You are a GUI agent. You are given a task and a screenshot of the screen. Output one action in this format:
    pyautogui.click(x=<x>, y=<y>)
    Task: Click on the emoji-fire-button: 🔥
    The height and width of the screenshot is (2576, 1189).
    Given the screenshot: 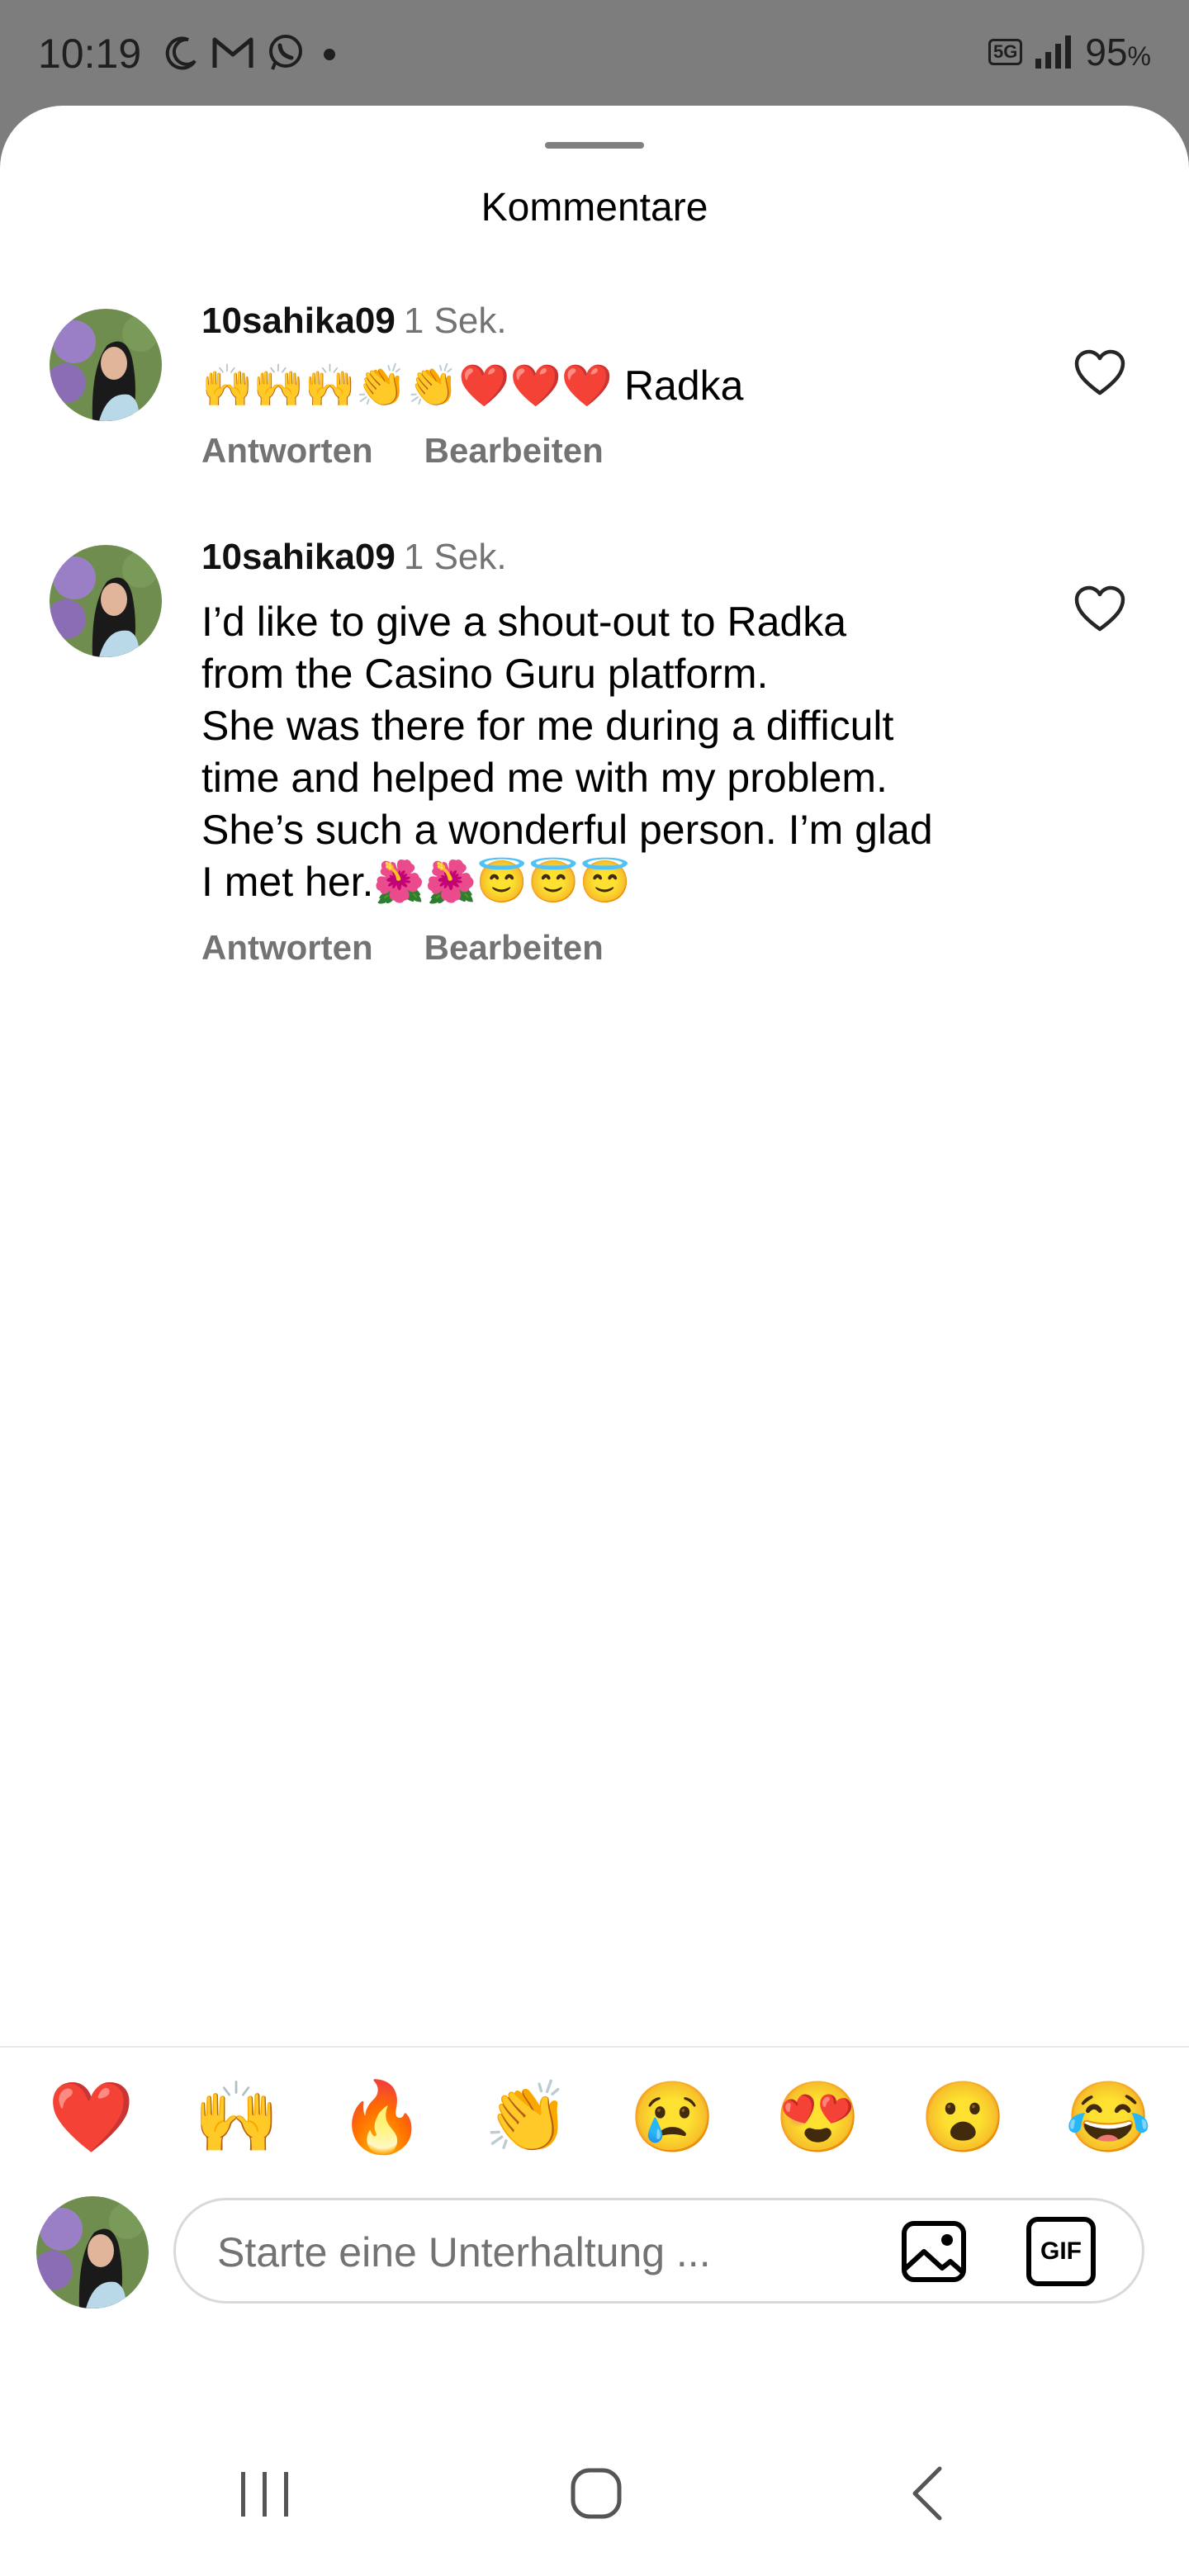 What is the action you would take?
    pyautogui.click(x=382, y=2117)
    